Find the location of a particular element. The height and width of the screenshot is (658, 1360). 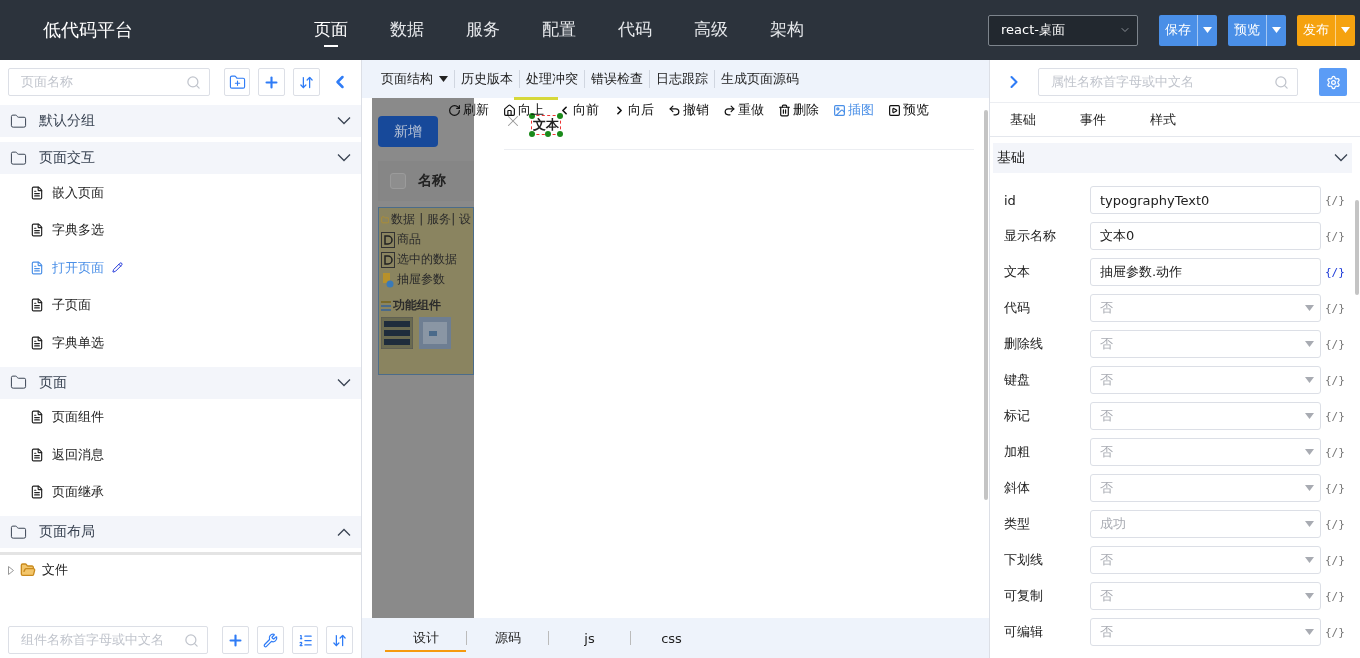

play-square-icon is located at coordinates (894, 110).